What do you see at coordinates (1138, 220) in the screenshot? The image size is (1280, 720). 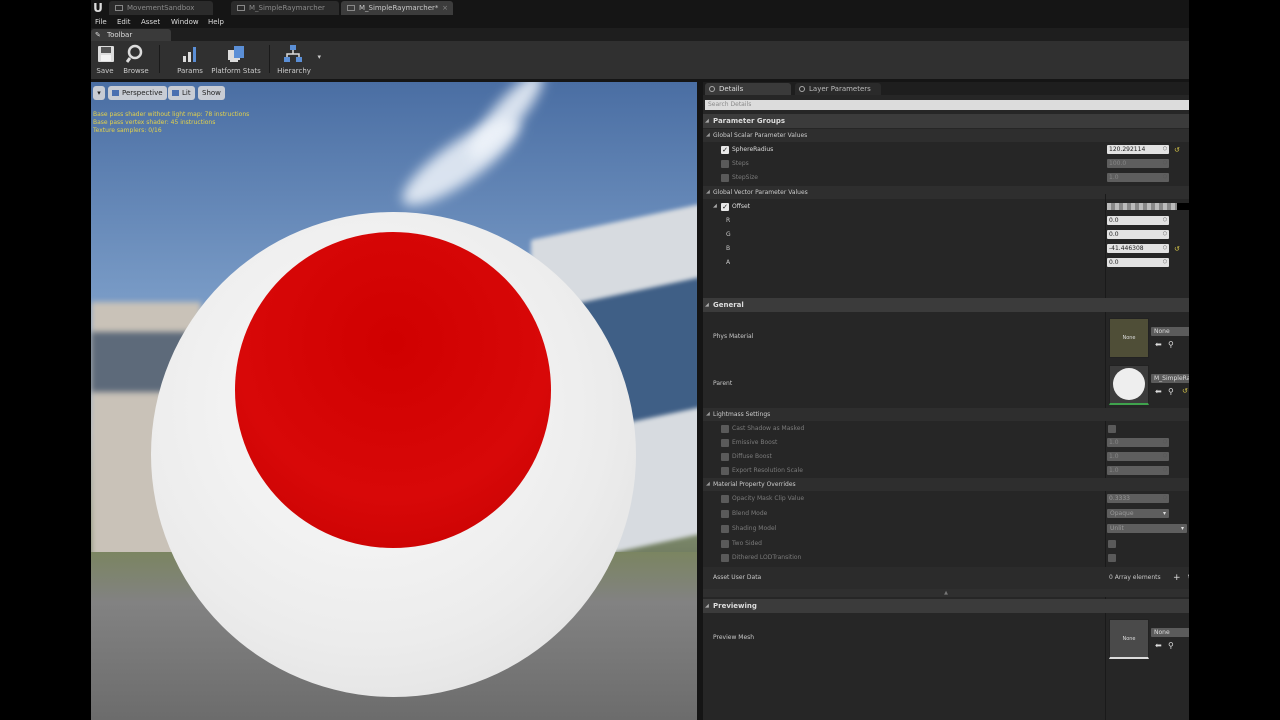 I see `offset-r-value: 0.0` at bounding box center [1138, 220].